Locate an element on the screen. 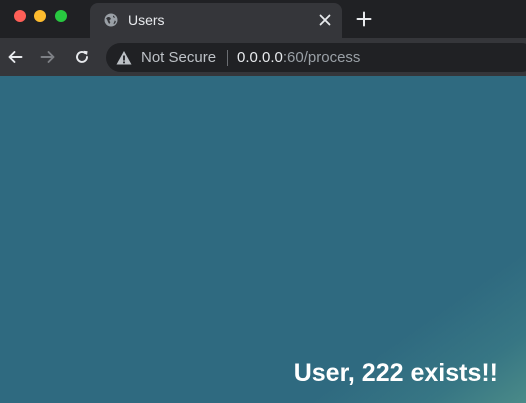 The width and height of the screenshot is (526, 403). url-text: 0.0.0.0:60/process is located at coordinates (298, 57).